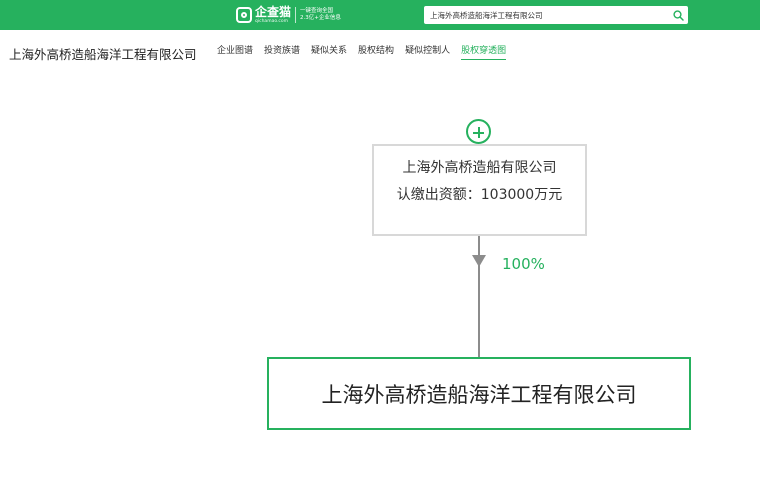 Image resolution: width=760 pixels, height=484 pixels. I want to click on shareholder-node: 上海外高桥造船有限公司 认缴出资额：103000万元, so click(479, 190).